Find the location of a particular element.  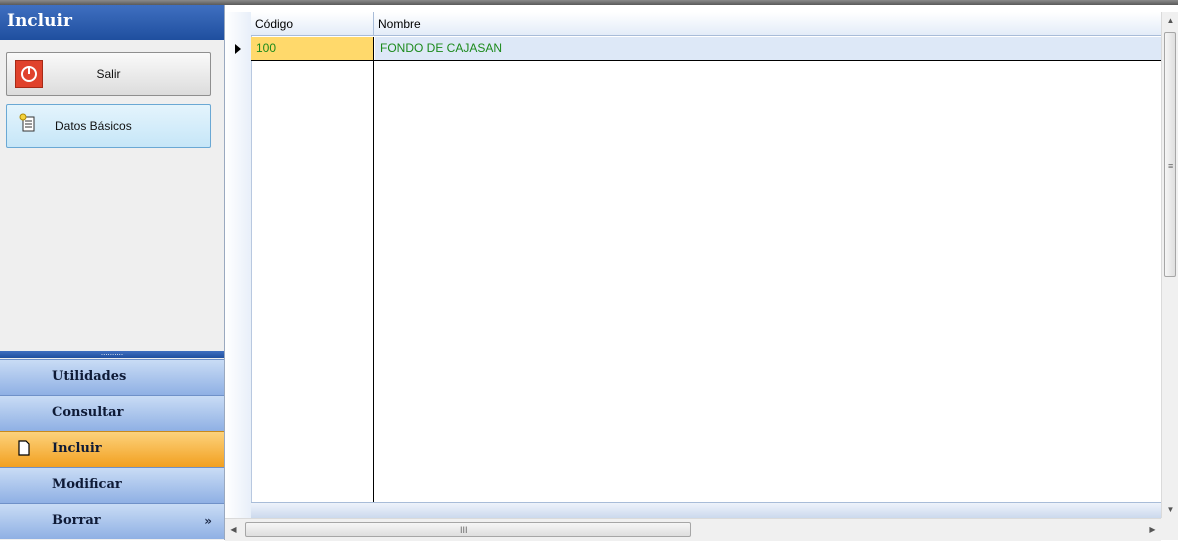

nav-section-label: Borrar is located at coordinates (76, 520).